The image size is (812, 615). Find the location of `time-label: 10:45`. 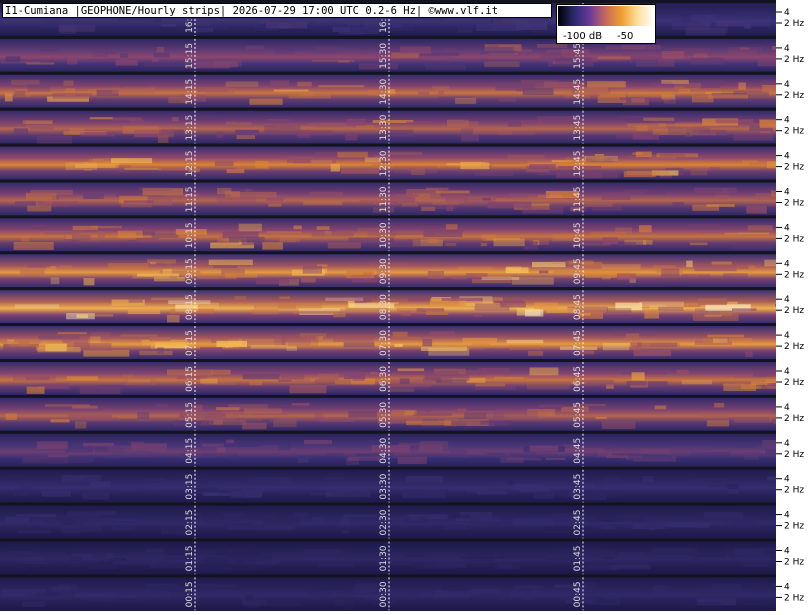

time-label: 10:45 is located at coordinates (578, 235).